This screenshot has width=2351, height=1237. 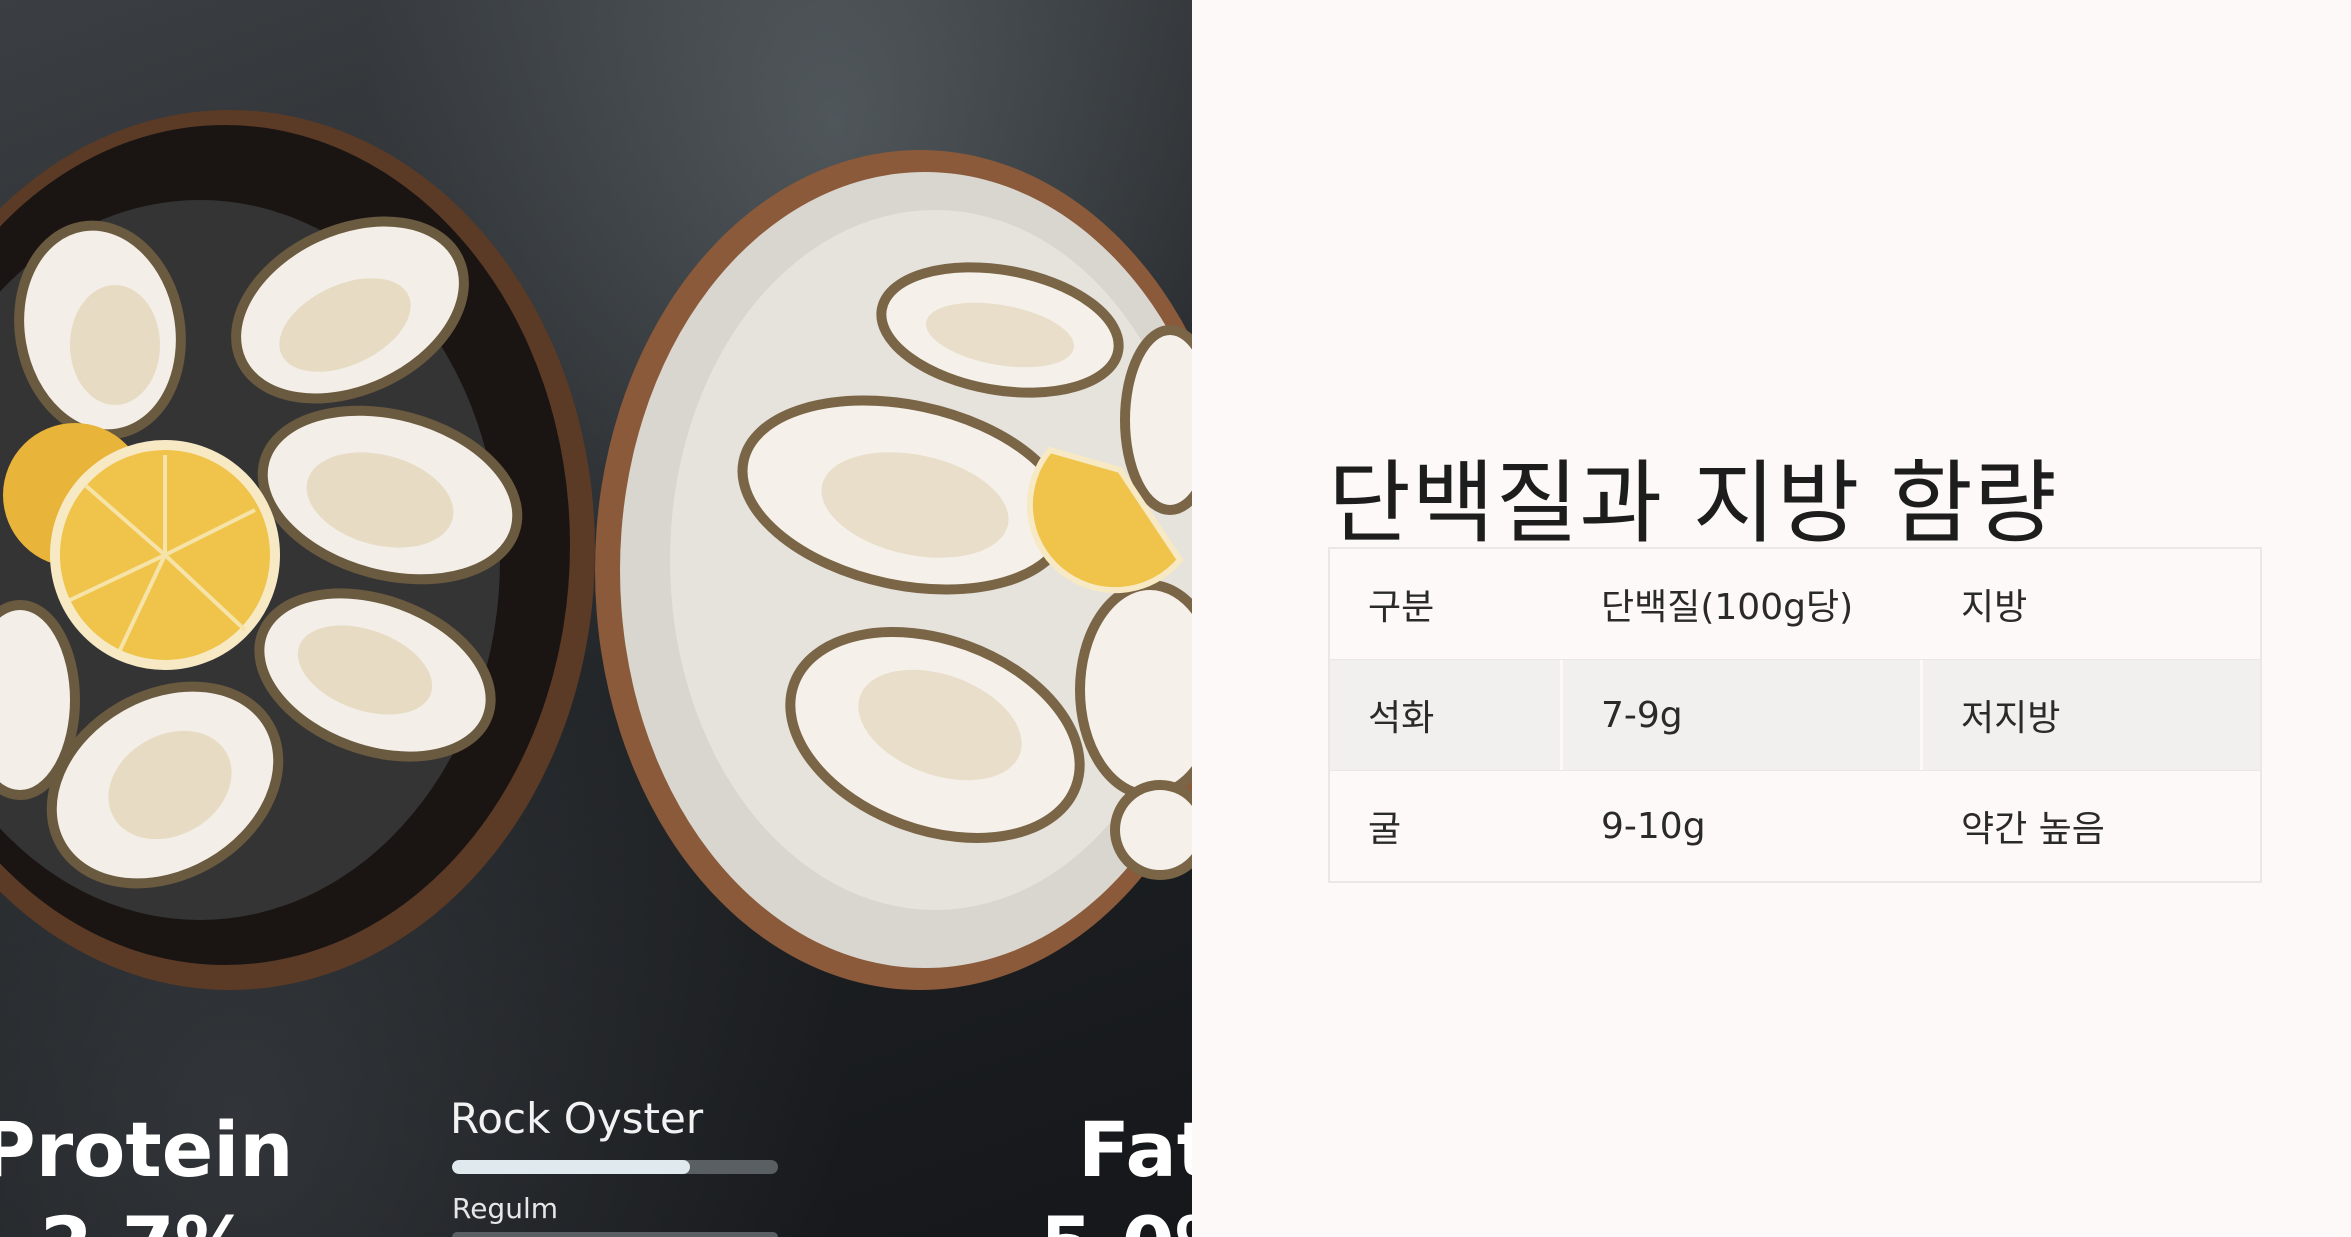 I want to click on rock-oyster-label: Rock Oyster, so click(x=577, y=1118).